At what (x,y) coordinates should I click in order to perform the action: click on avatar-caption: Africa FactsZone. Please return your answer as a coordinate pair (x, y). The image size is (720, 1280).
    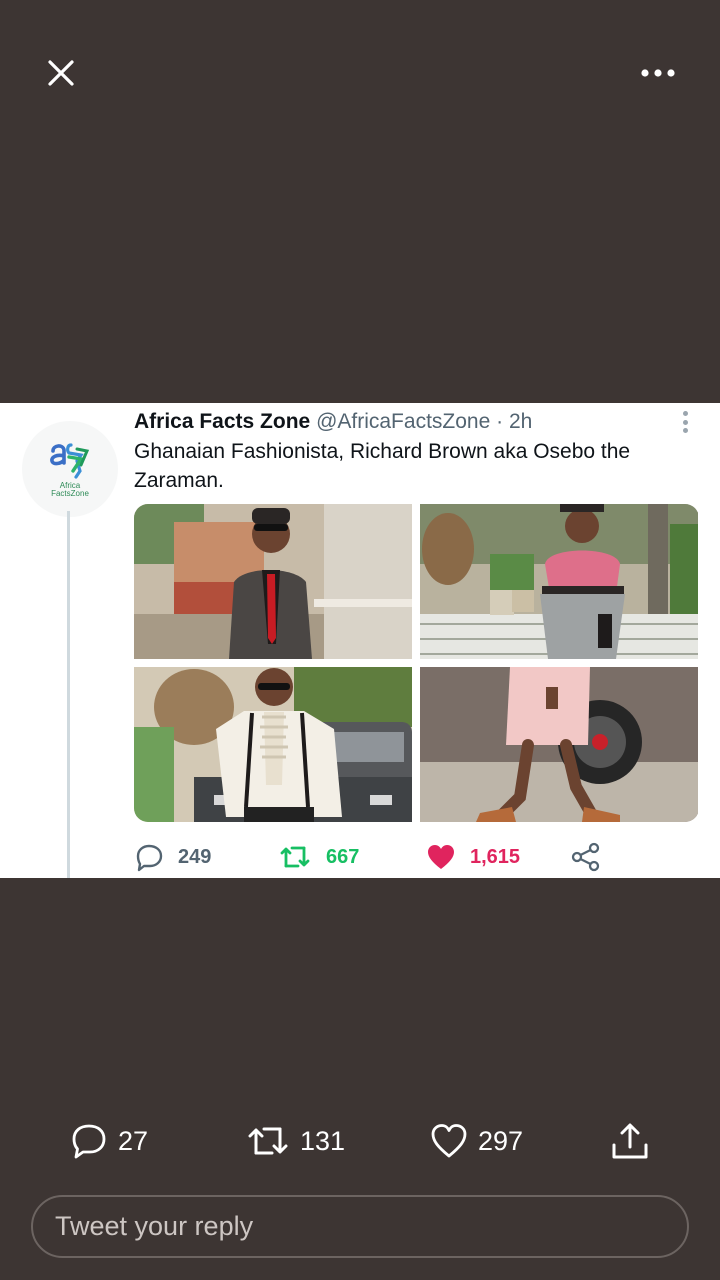
    Looking at the image, I should click on (70, 489).